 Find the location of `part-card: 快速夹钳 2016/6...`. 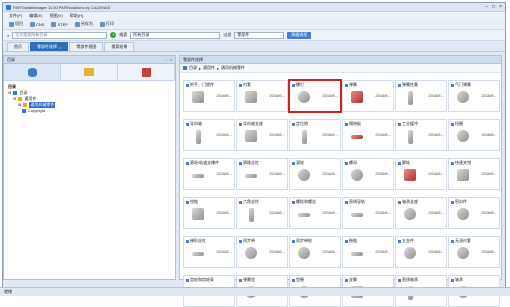

part-card: 快速夹钳 2016/6... is located at coordinates (474, 174).